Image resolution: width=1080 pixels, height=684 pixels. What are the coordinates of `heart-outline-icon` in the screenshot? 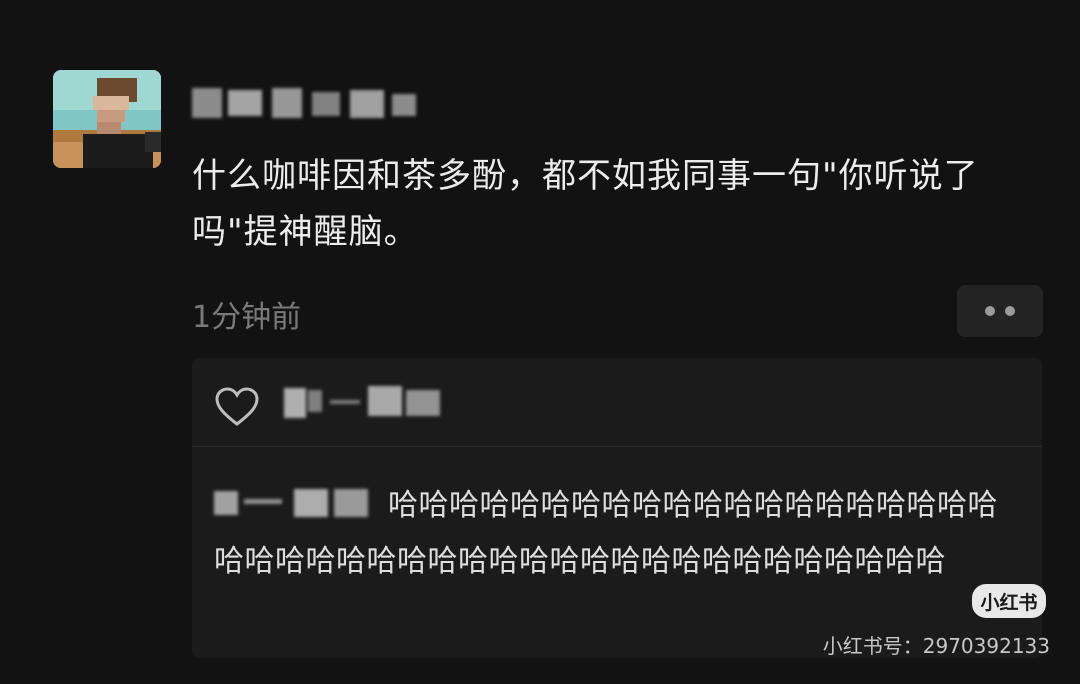 It's located at (237, 407).